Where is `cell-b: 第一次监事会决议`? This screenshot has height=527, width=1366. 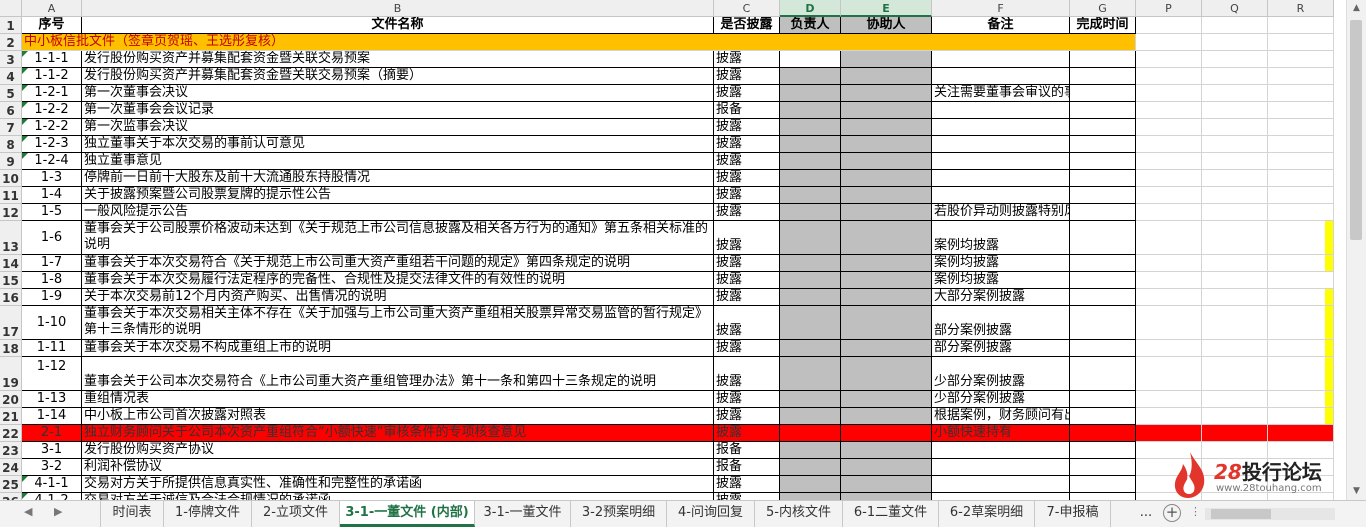
cell-b: 第一次监事会决议 is located at coordinates (398, 127).